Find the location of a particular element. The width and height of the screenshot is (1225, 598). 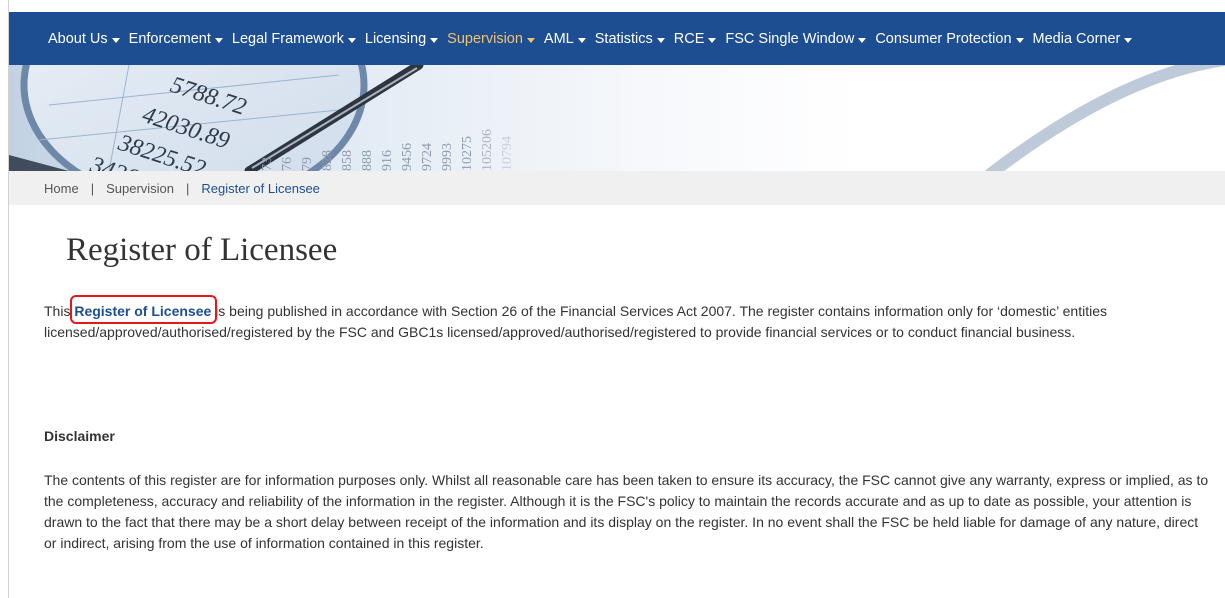

nav-label: Enforcement is located at coordinates (169, 38).